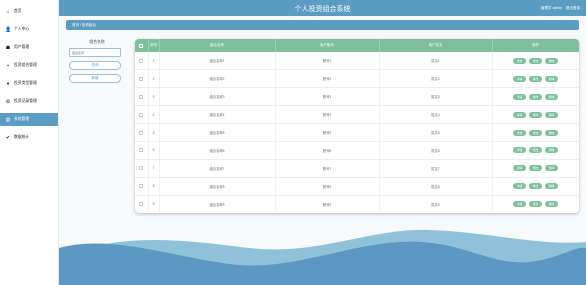  Describe the element at coordinates (327, 204) in the screenshot. I see `cell-account: 账号9` at that location.